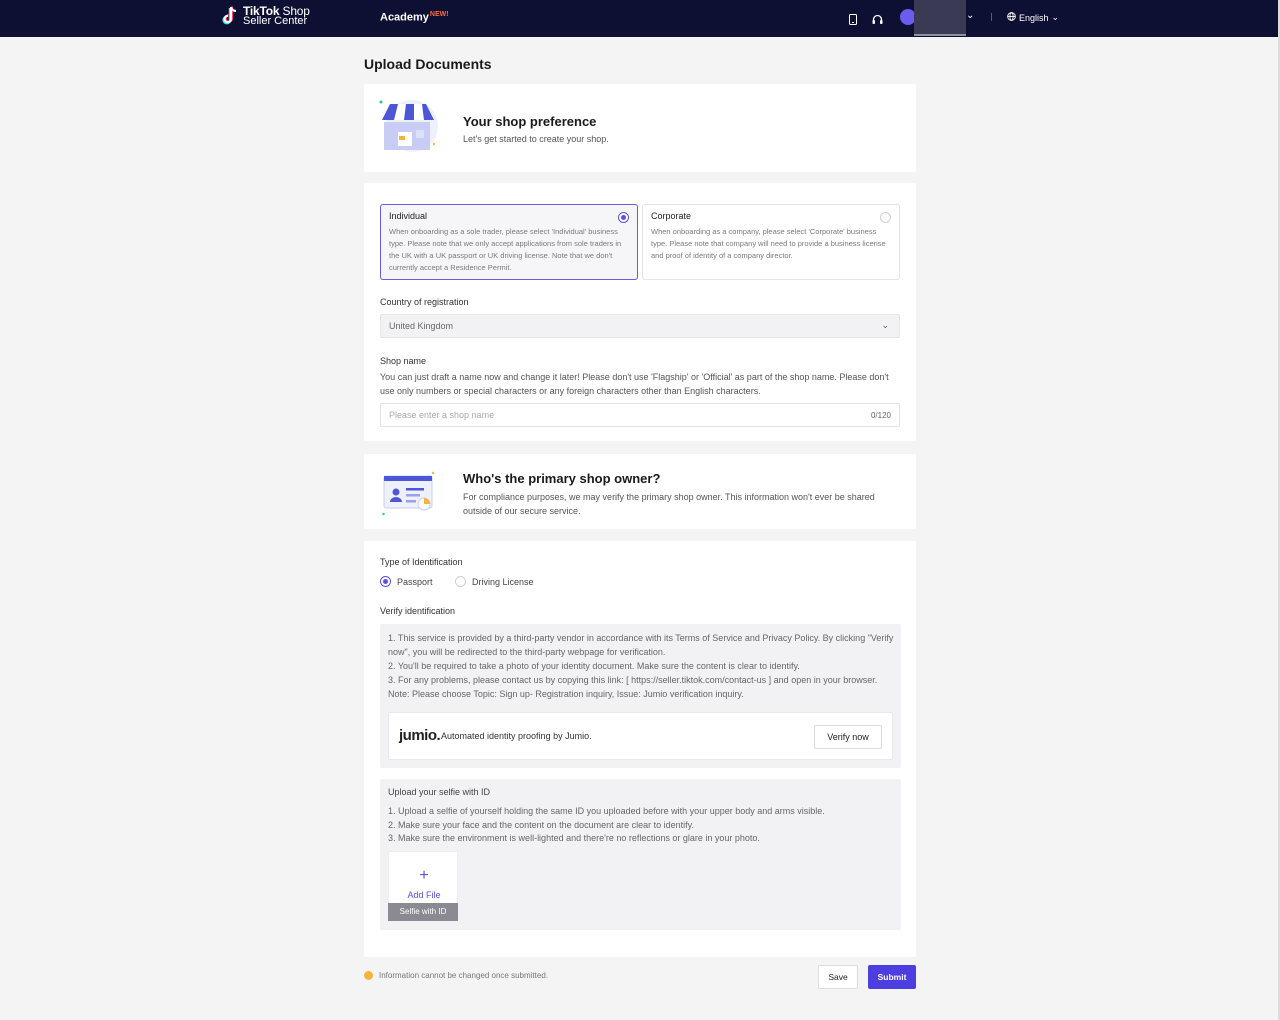 This screenshot has height=1020, width=1280. Describe the element at coordinates (424, 895) in the screenshot. I see `add-file-label: Add File` at that location.